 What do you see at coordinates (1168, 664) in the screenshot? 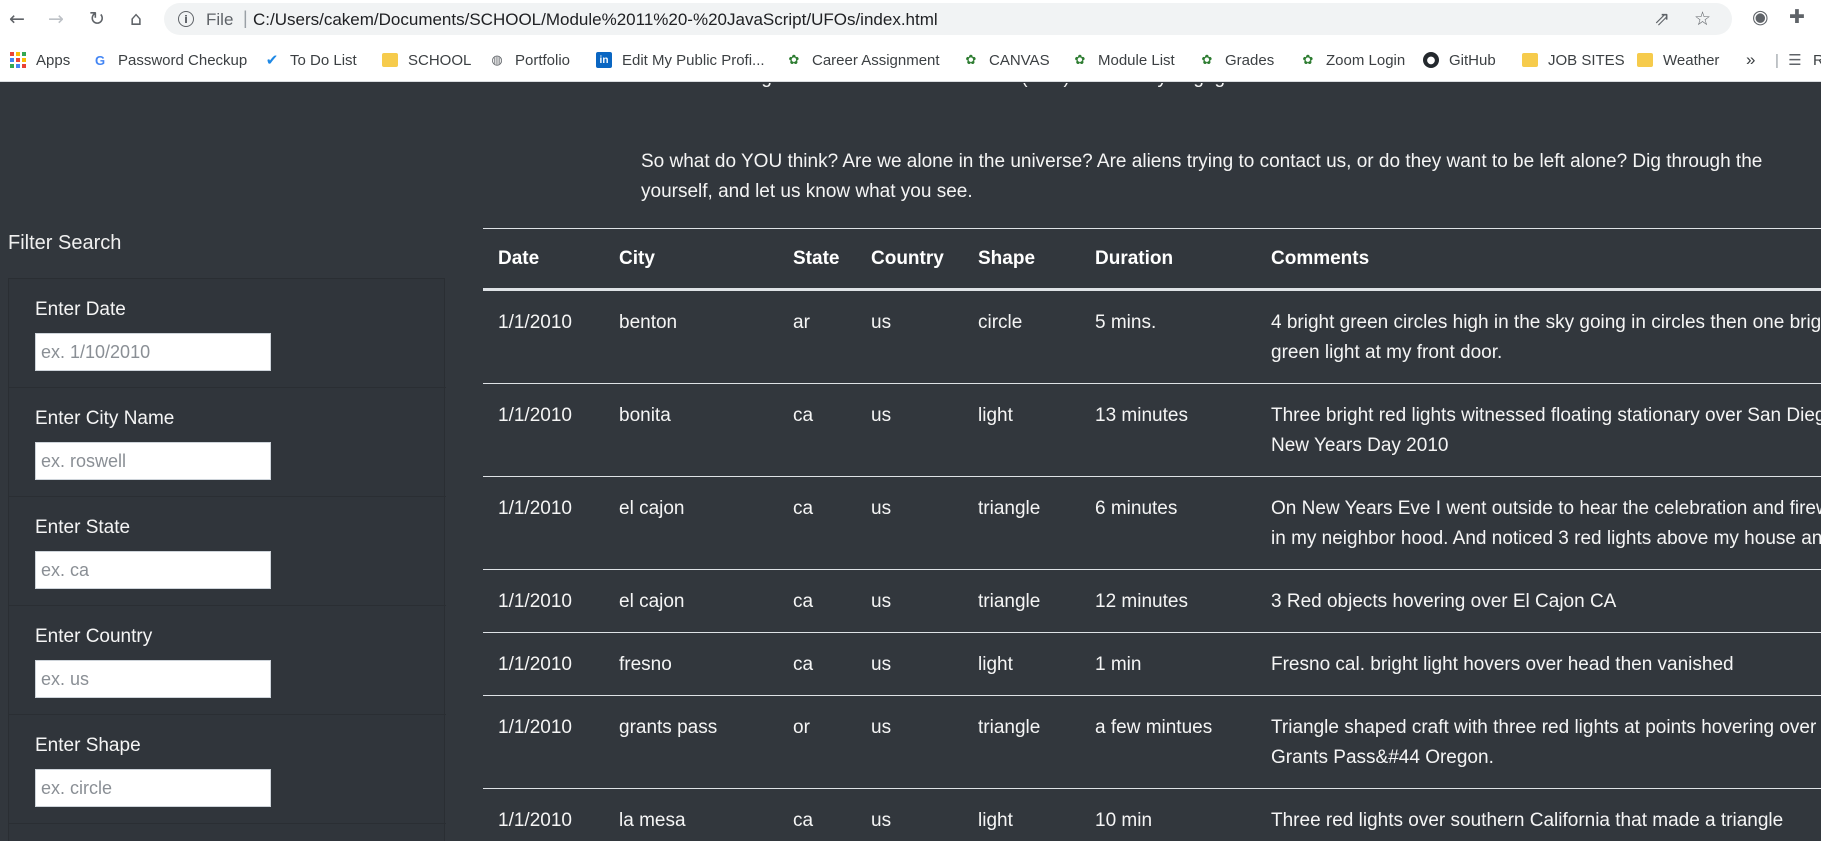
I see `duration-cell: 1 min` at bounding box center [1168, 664].